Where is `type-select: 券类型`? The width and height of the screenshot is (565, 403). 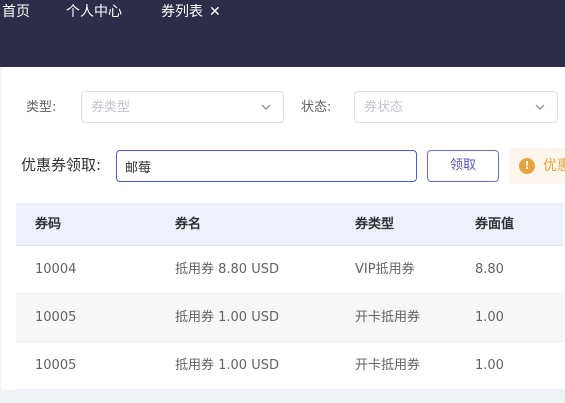 type-select: 券类型 is located at coordinates (182, 107).